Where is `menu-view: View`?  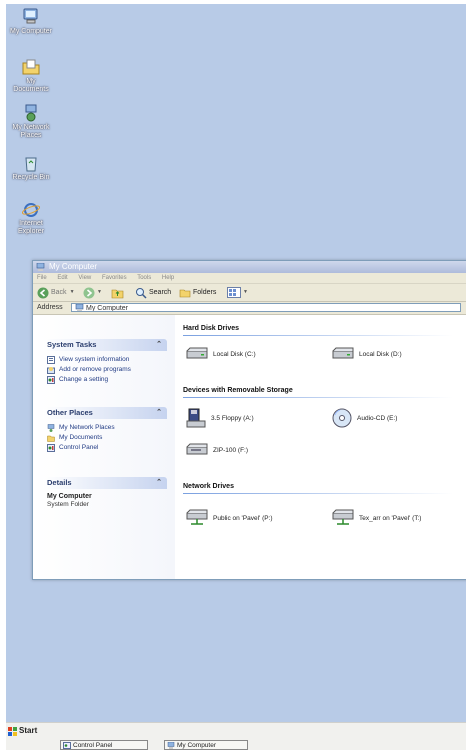 menu-view: View is located at coordinates (84, 278).